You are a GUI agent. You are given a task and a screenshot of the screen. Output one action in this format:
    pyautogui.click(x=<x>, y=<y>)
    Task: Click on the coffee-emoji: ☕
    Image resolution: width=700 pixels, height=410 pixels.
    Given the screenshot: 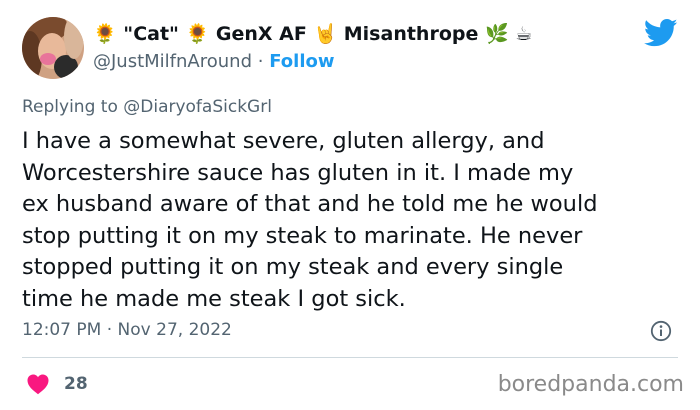 What is the action you would take?
    pyautogui.click(x=524, y=34)
    